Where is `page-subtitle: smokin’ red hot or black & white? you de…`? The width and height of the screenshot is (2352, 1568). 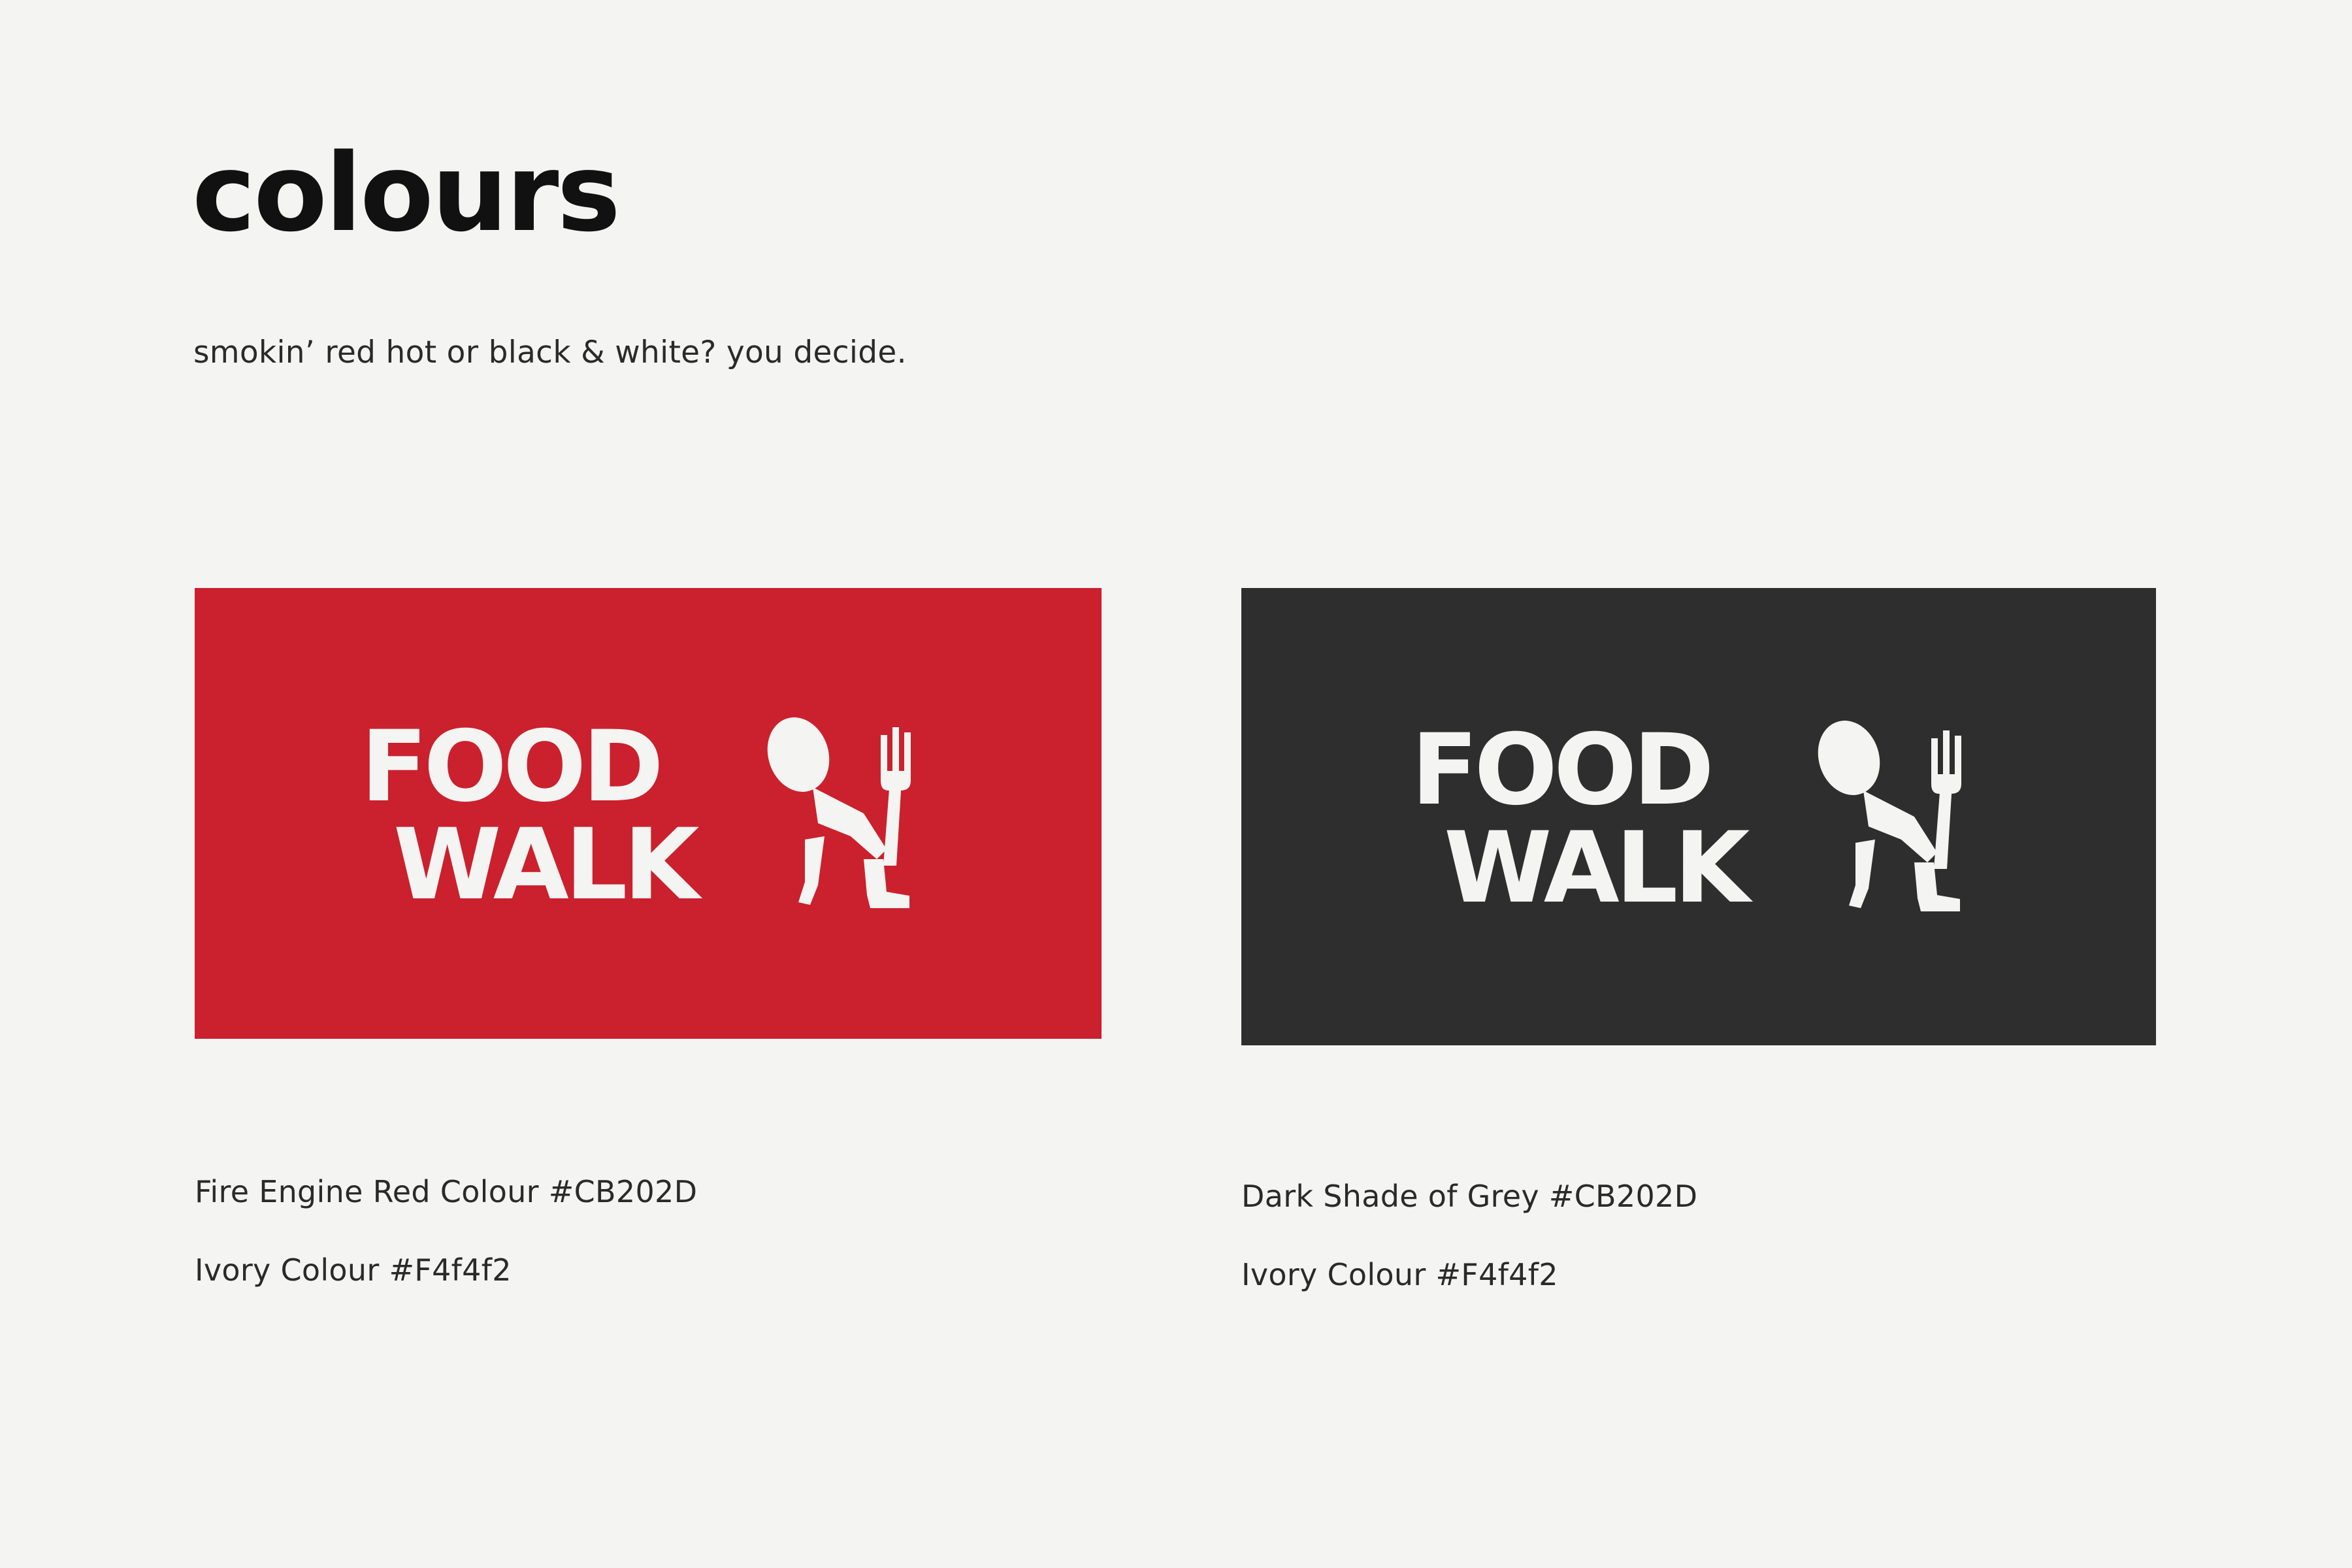 page-subtitle: smokin’ red hot or black & white? you de… is located at coordinates (550, 352).